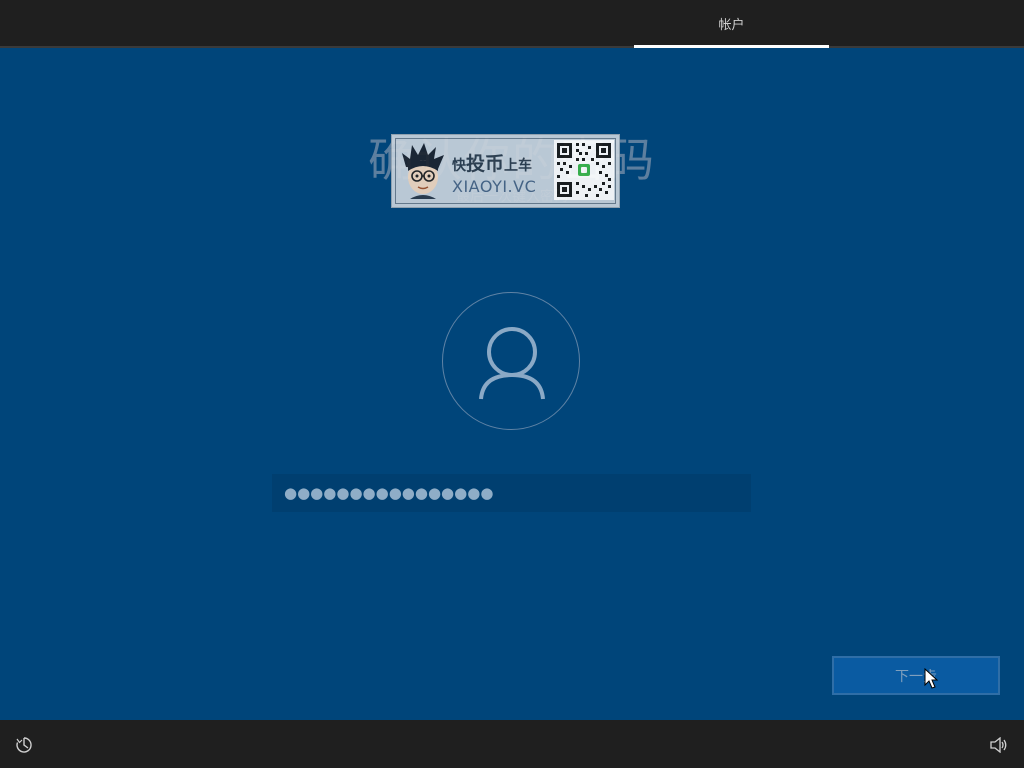 Image resolution: width=1024 pixels, height=768 pixels. I want to click on watermark-url: XIAOYI.VC, so click(494, 186).